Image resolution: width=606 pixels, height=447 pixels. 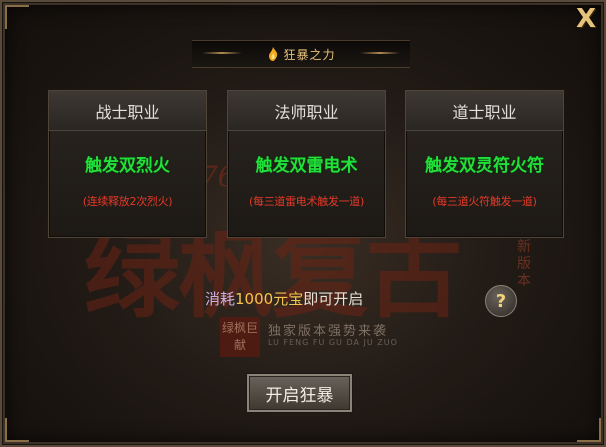 What do you see at coordinates (127, 111) in the screenshot?
I see `card-class-name: 战士职业` at bounding box center [127, 111].